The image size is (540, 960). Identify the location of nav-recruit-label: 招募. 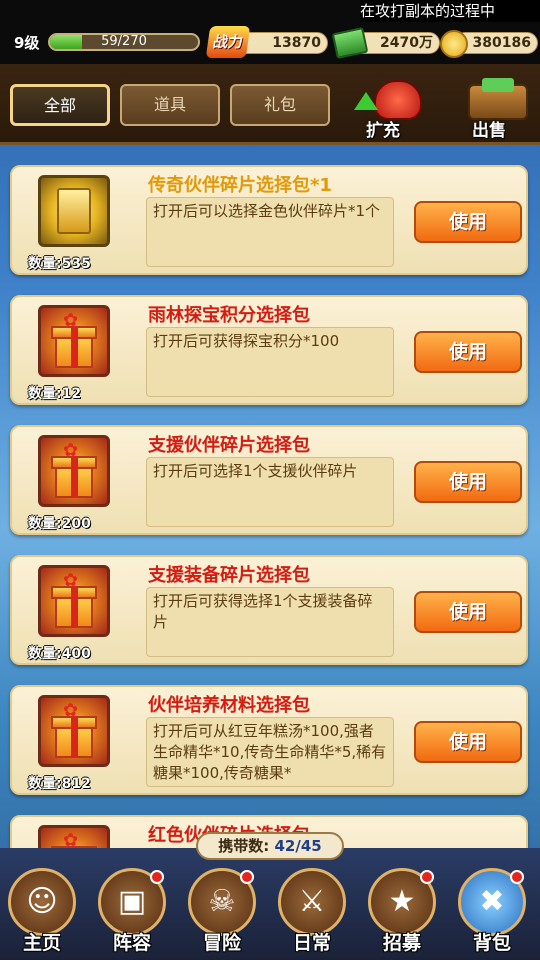
(401, 943).